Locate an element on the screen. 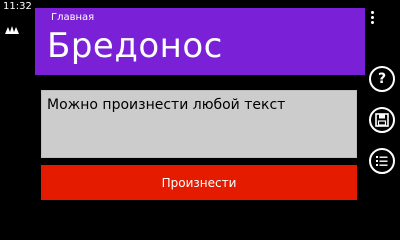  speak-button-label: Произнести is located at coordinates (199, 182).